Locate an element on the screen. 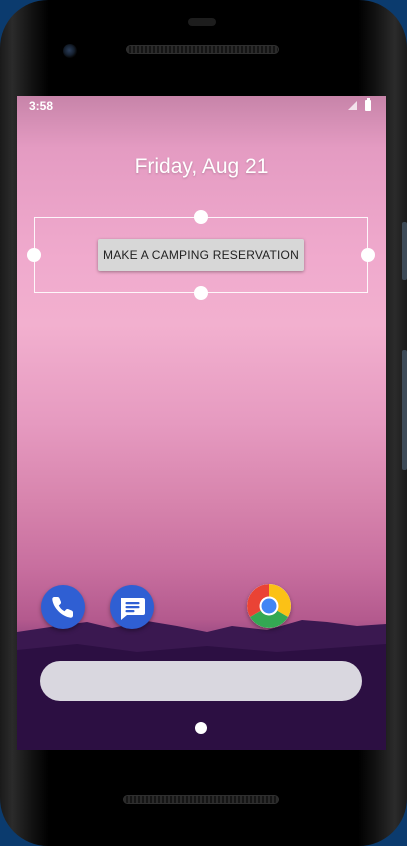  status-bar: 3:58 is located at coordinates (201, 106).